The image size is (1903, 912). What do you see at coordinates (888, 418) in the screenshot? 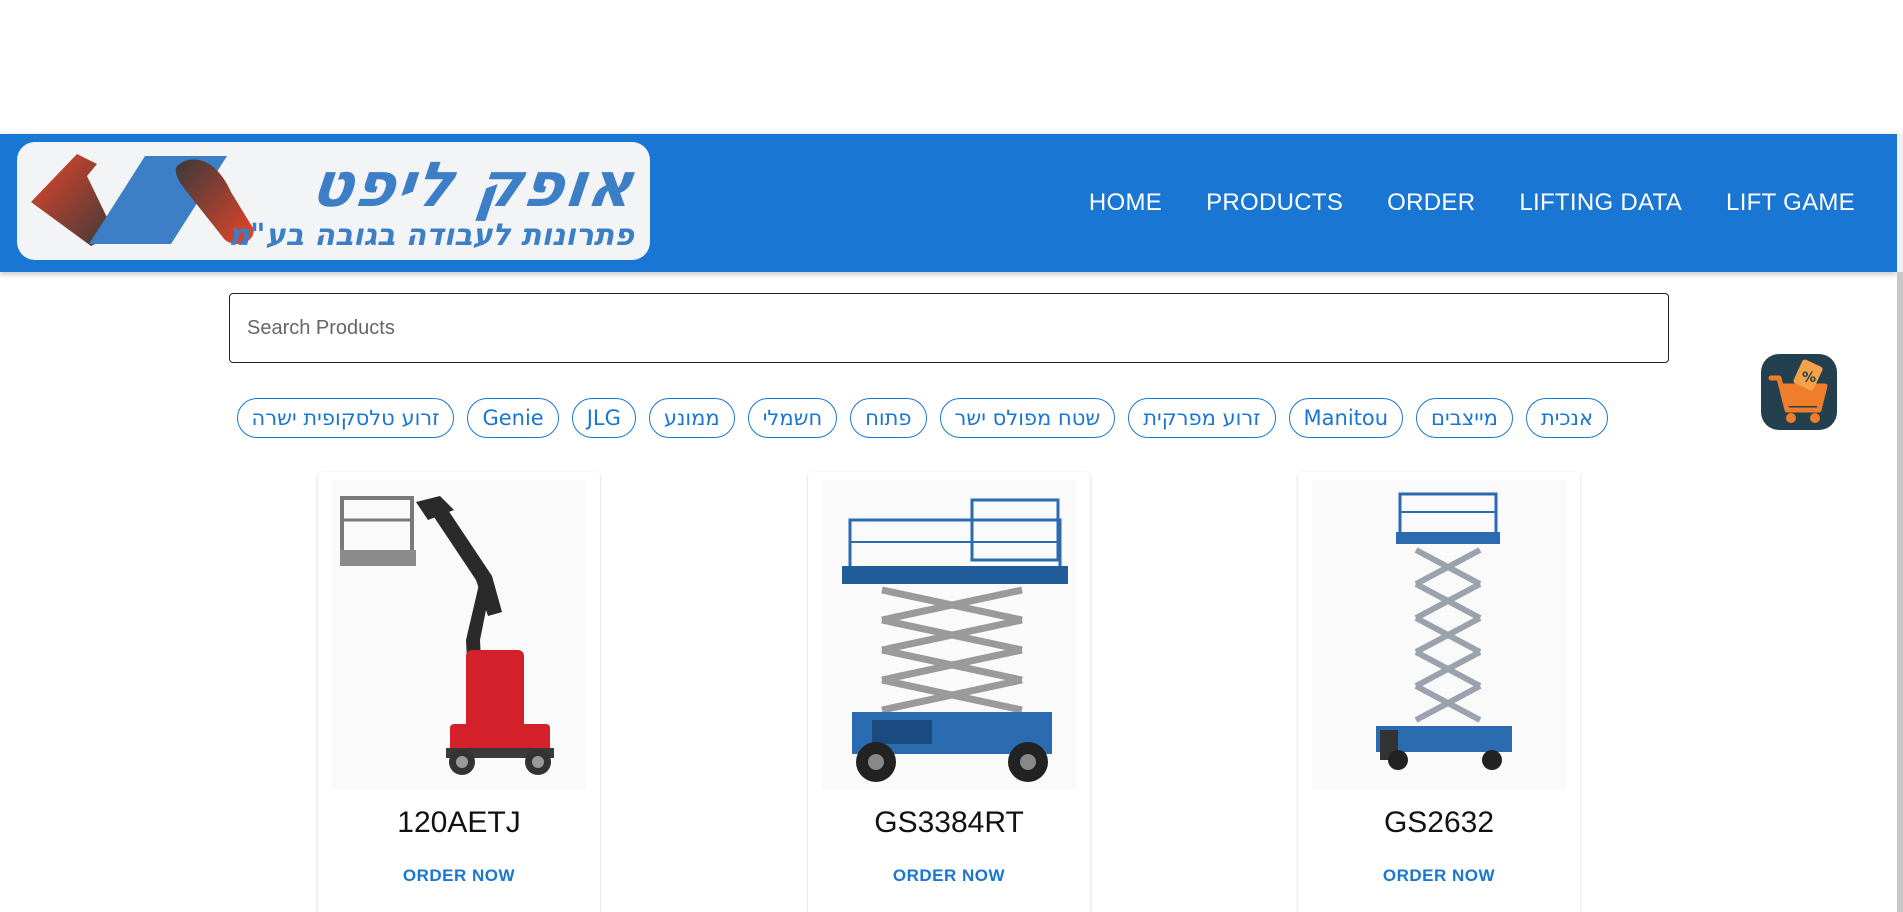
I see `chip-open: פתוח` at bounding box center [888, 418].